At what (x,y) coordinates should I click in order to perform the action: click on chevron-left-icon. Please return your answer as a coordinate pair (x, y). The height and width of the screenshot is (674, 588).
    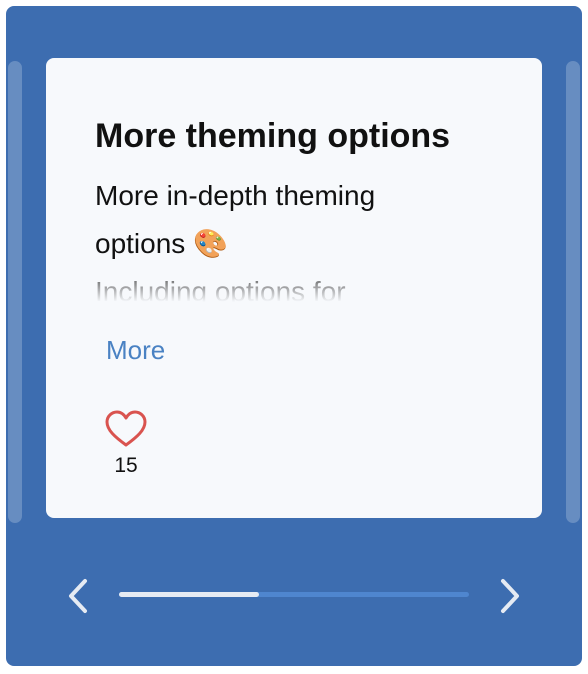
    Looking at the image, I should click on (78, 596).